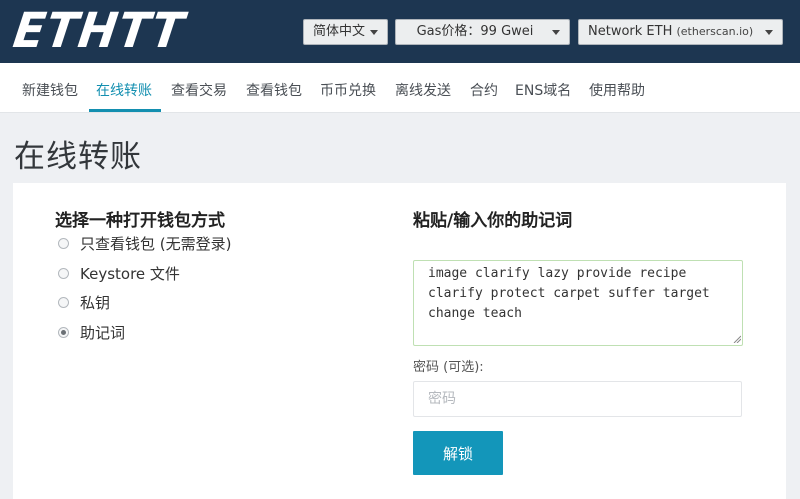 This screenshot has height=499, width=800. What do you see at coordinates (543, 90) in the screenshot?
I see `nav-ens: ENS域名` at bounding box center [543, 90].